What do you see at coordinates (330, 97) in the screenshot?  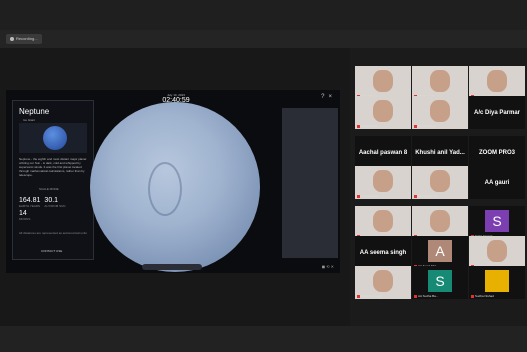 I see `close-icon: ×` at bounding box center [330, 97].